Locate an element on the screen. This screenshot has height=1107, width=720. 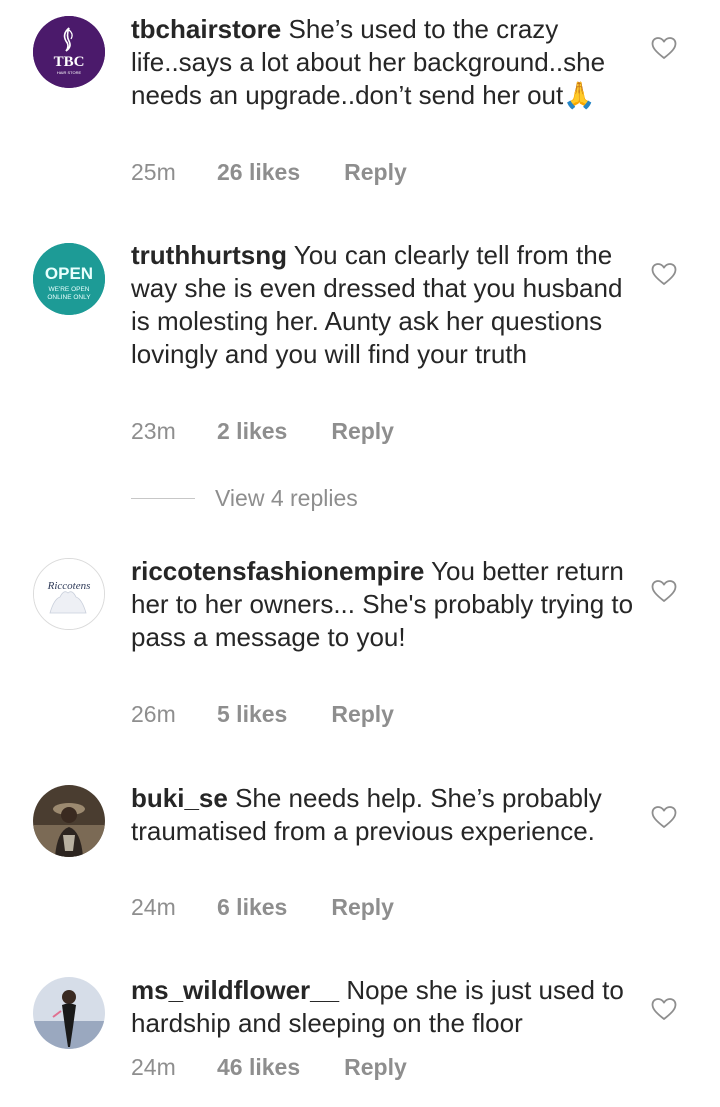
svg-text: HAIR STORE is located at coordinates (69, 72).